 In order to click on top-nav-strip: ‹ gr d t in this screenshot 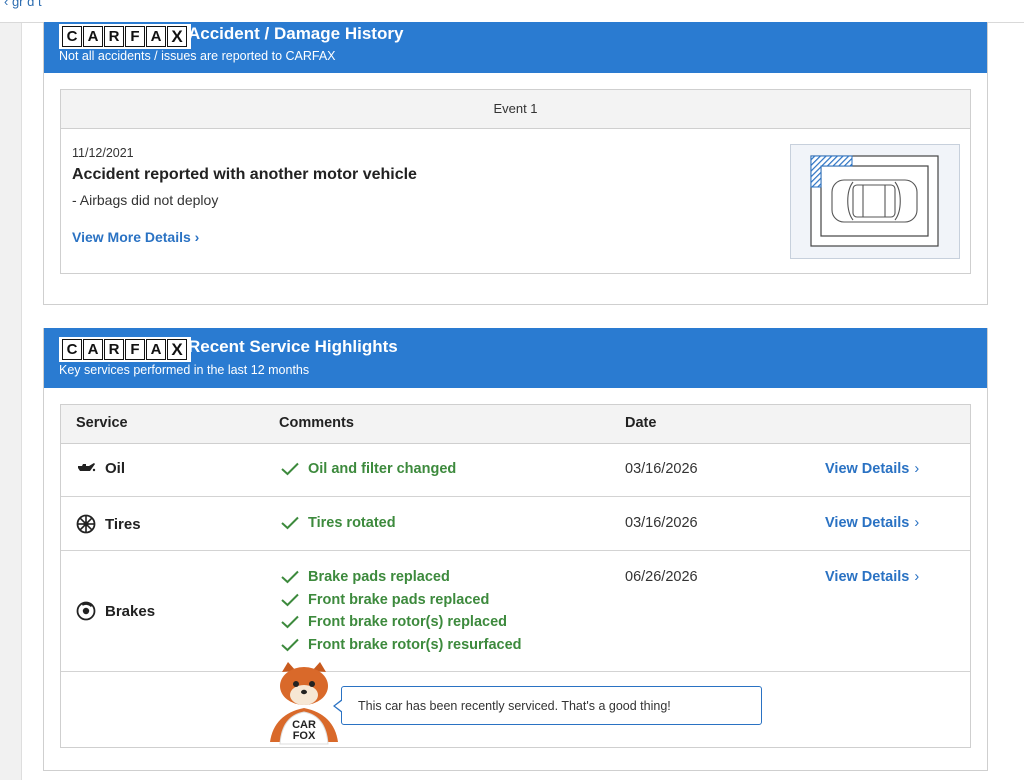, I will do `click(512, 11)`.